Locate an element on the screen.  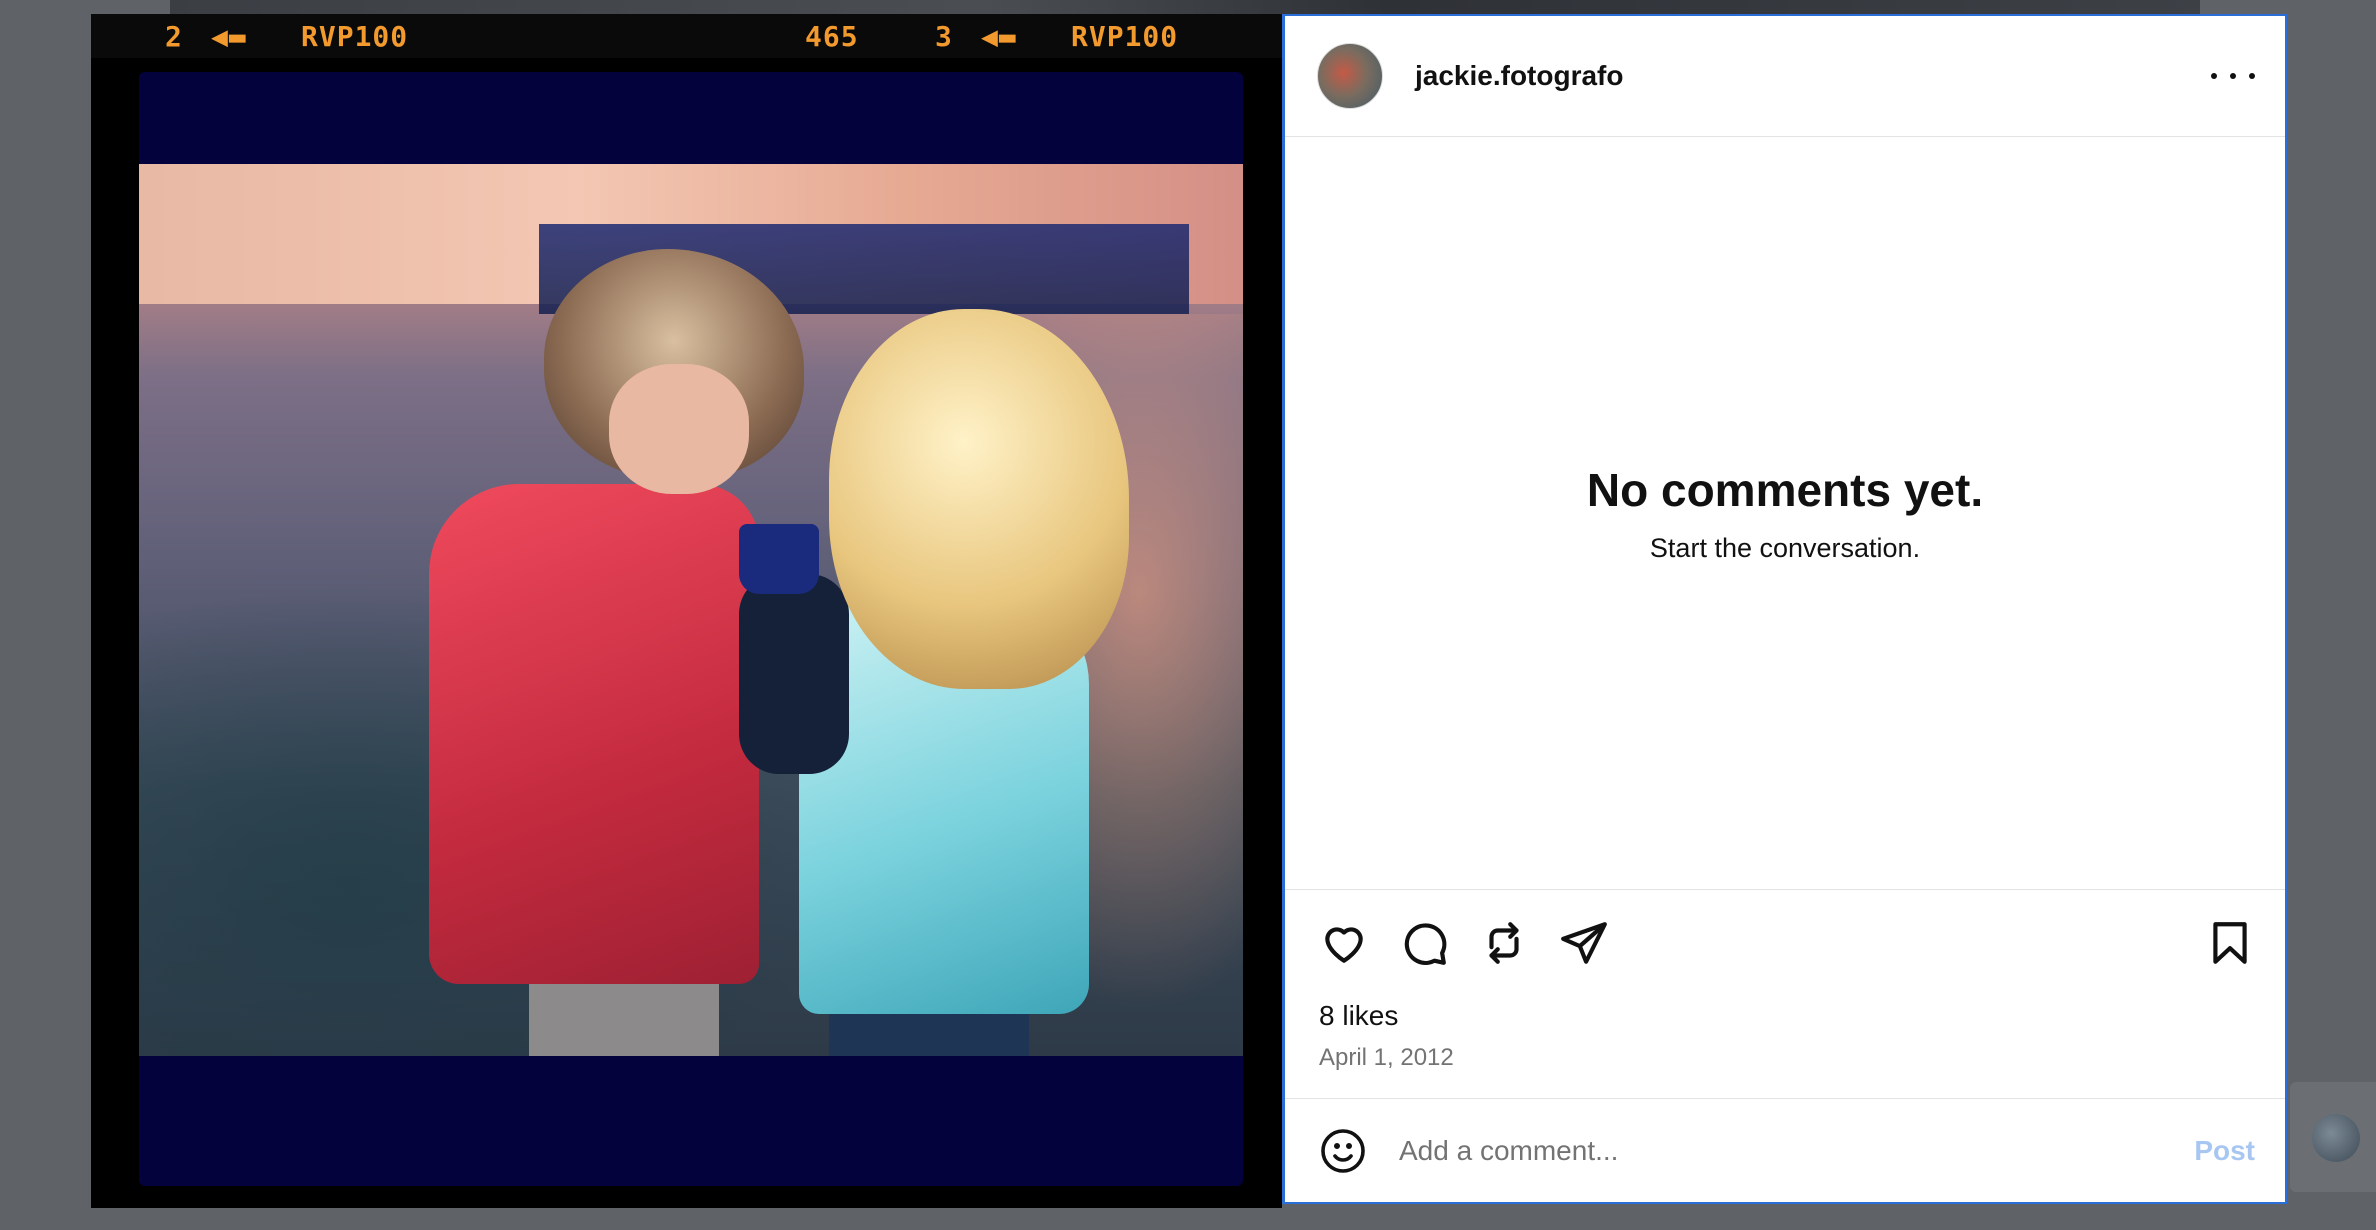
comment-bar: Post is located at coordinates (1785, 1150).